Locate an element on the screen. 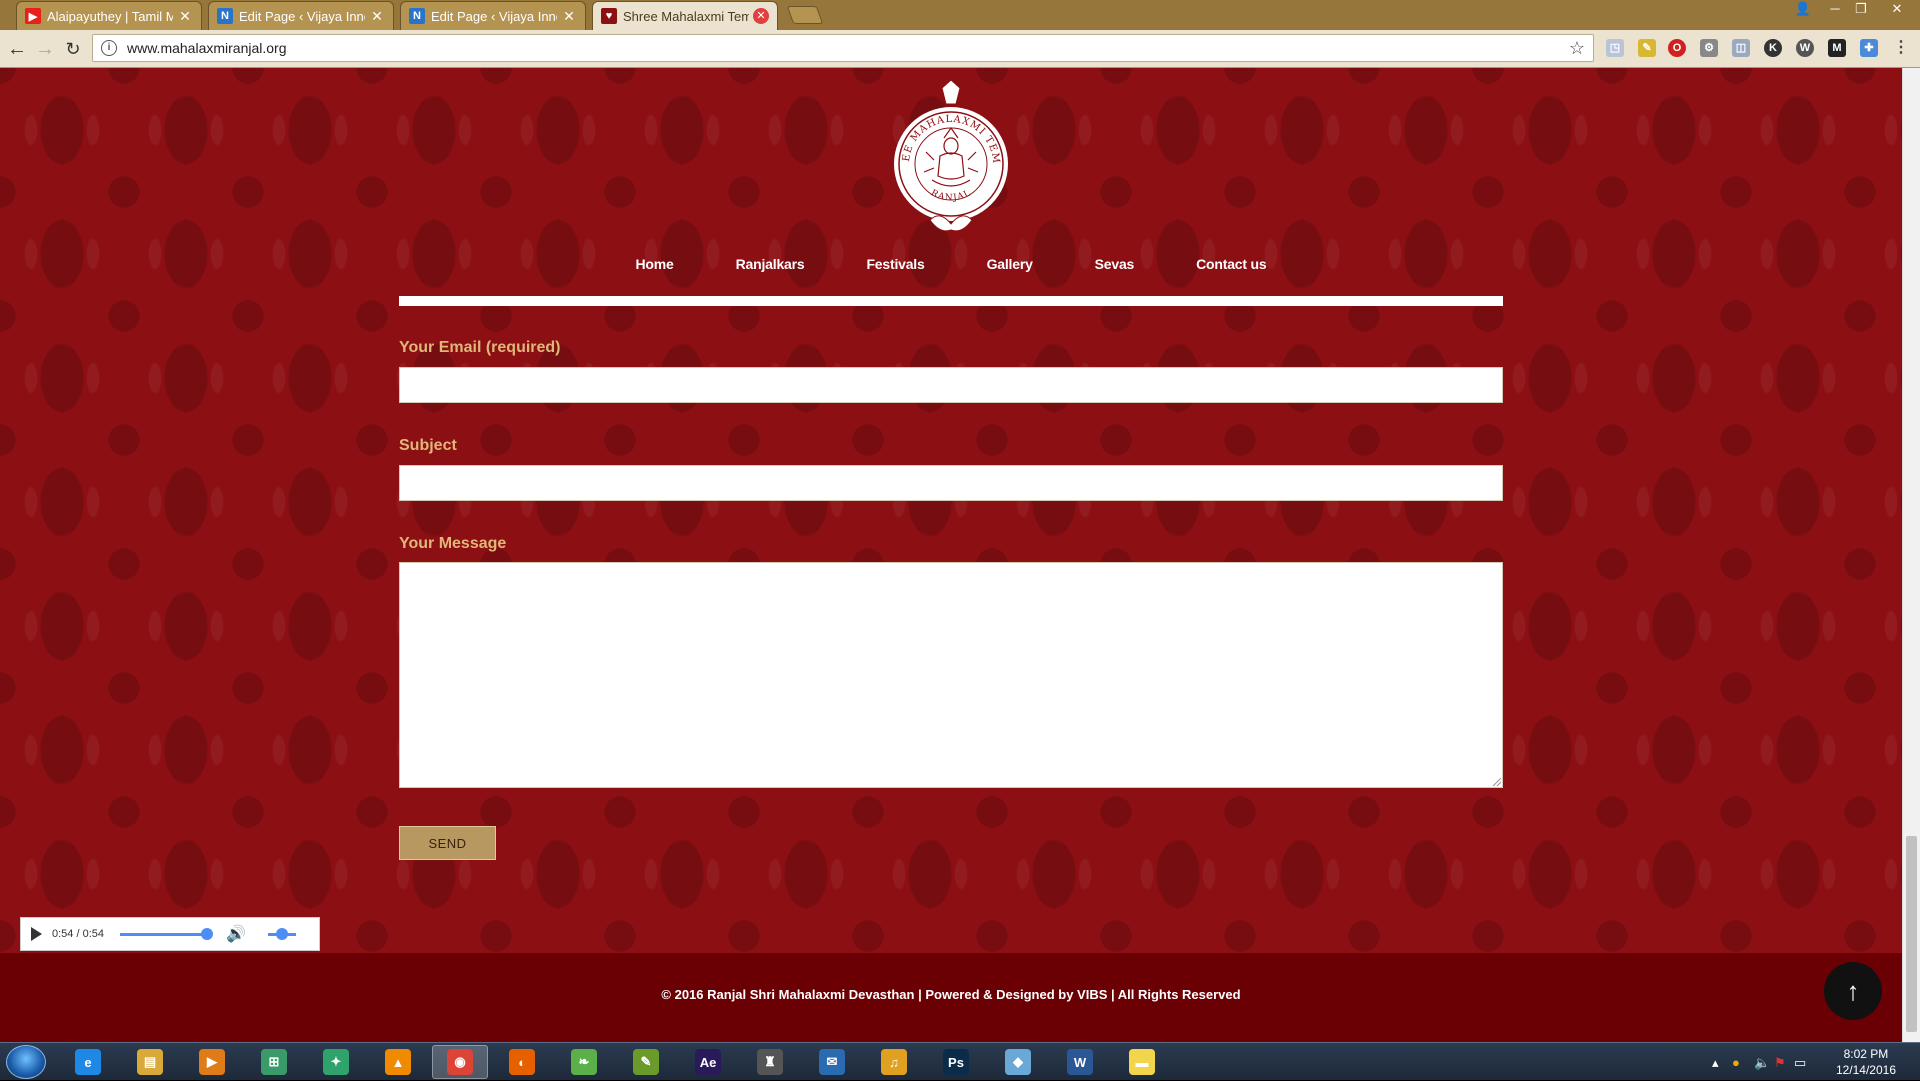 This screenshot has height=1081, width=1920. scroll-to-top-button: ↑ is located at coordinates (1853, 991).